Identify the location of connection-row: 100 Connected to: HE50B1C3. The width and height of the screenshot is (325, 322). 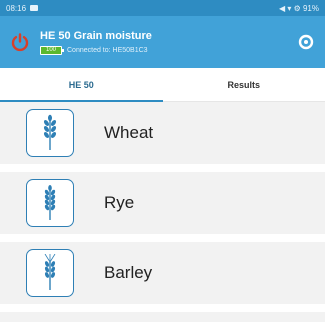
(96, 50).